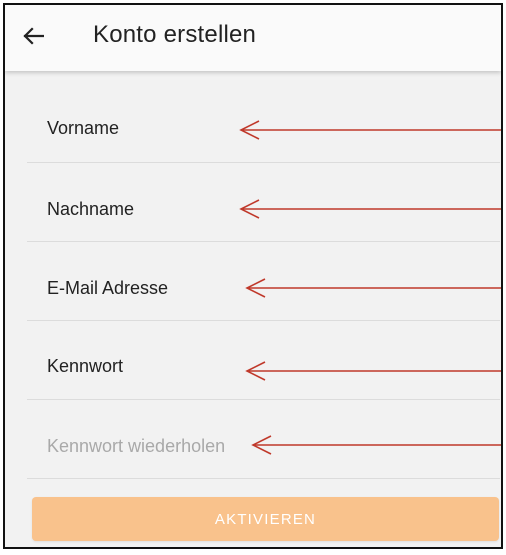  Describe the element at coordinates (175, 34) in the screenshot. I see `page-title: Konto erstellen` at that location.